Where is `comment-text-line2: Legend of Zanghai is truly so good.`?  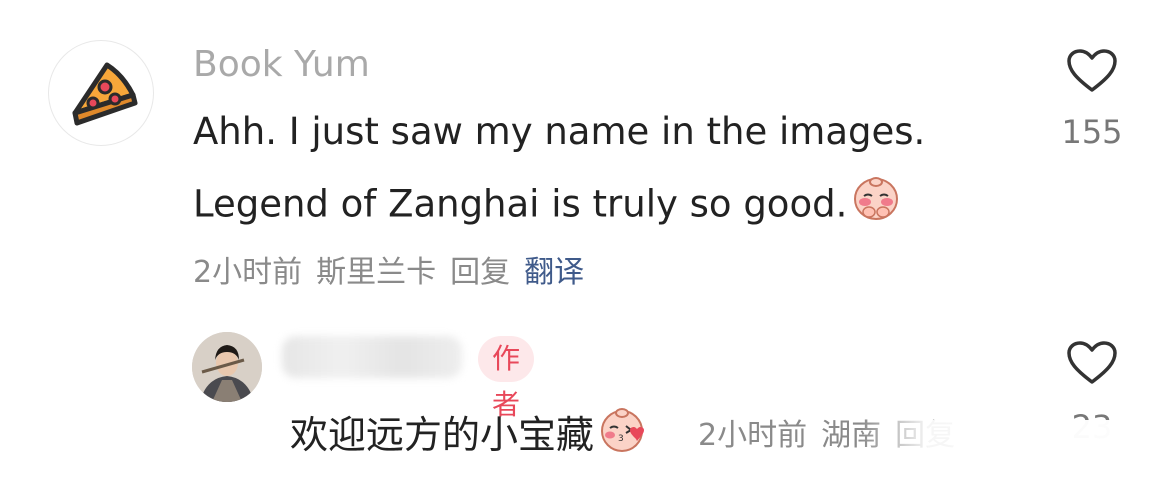
comment-text-line2: Legend of Zanghai is truly so good. is located at coordinates (547, 206).